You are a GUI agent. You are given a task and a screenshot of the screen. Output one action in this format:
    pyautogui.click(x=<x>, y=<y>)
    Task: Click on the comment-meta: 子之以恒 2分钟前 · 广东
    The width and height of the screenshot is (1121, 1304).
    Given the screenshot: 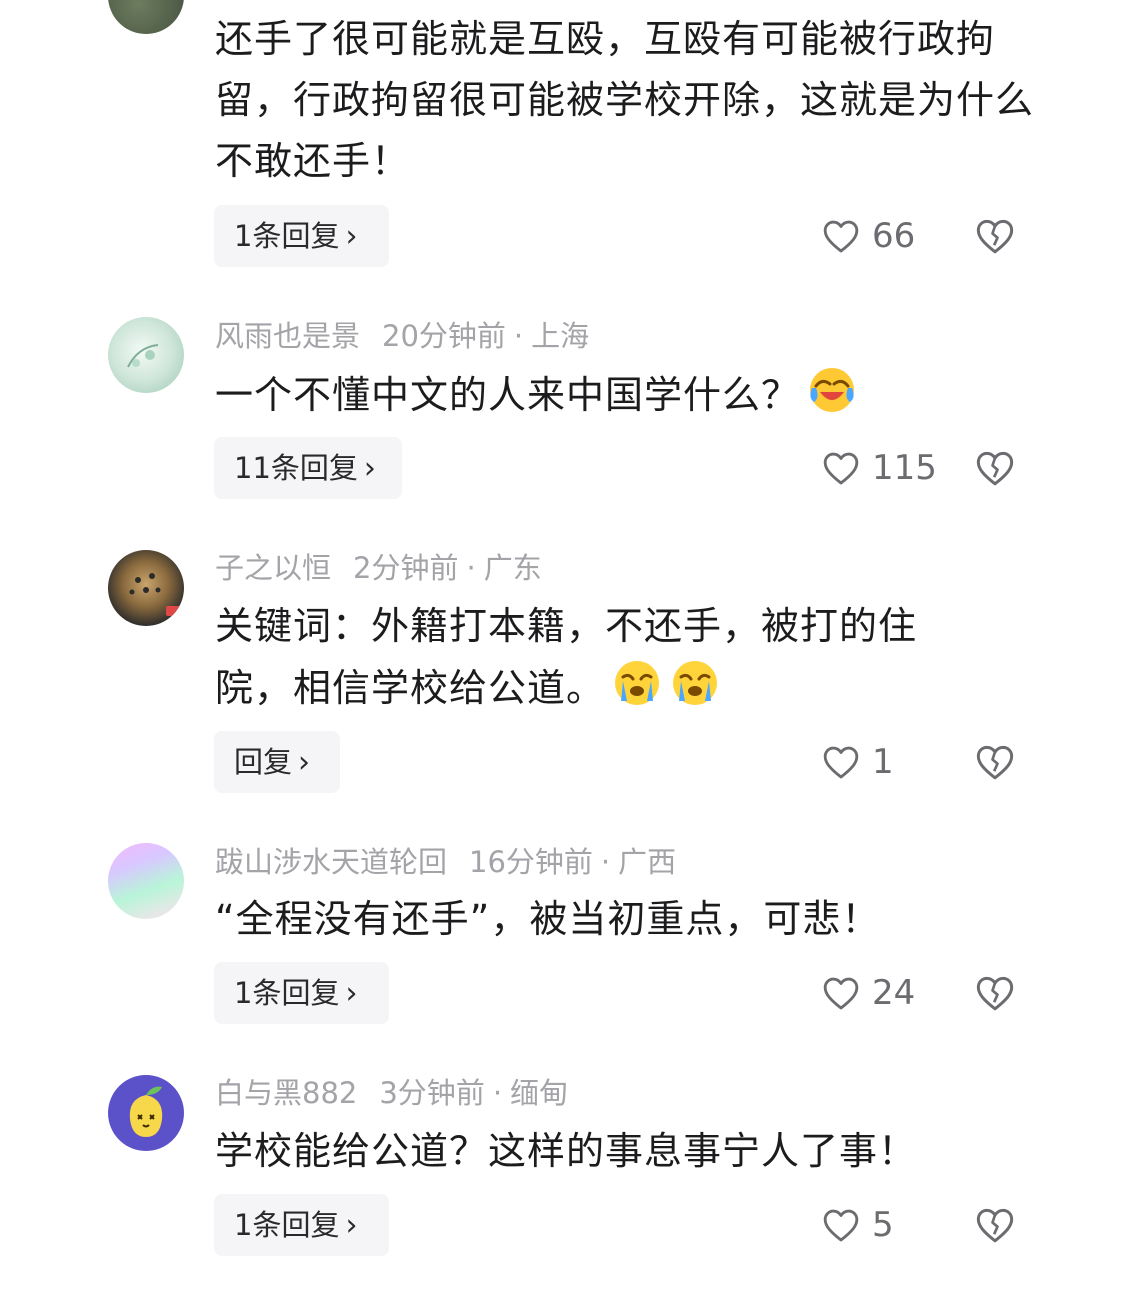 What is the action you would take?
    pyautogui.click(x=378, y=568)
    